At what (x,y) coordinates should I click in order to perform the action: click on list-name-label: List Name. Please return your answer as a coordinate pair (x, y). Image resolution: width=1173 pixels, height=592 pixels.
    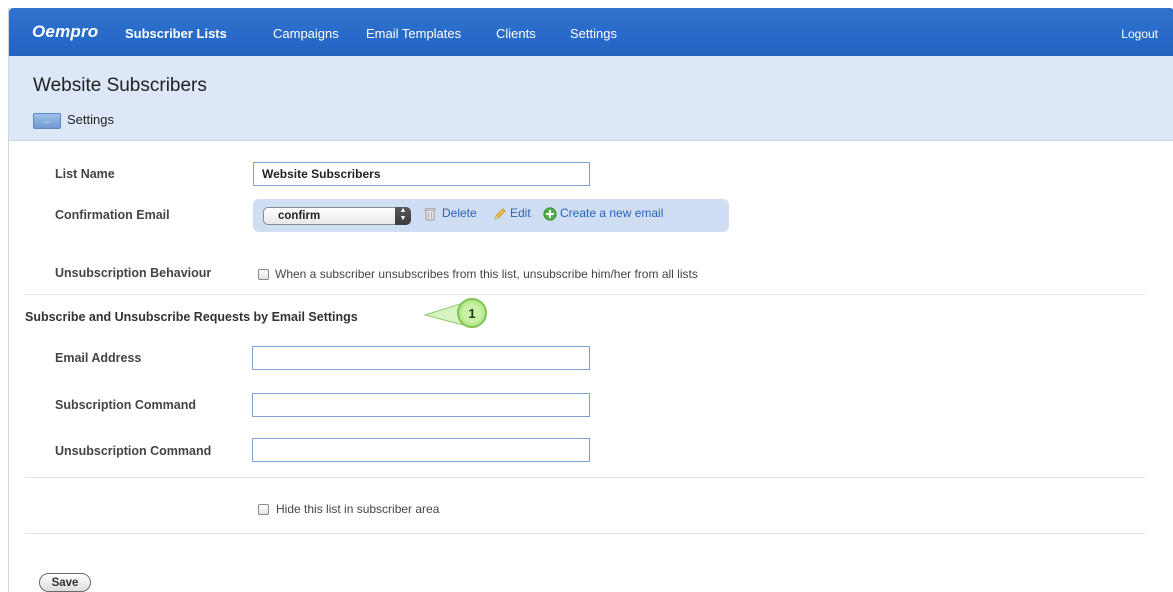
    Looking at the image, I should click on (85, 174).